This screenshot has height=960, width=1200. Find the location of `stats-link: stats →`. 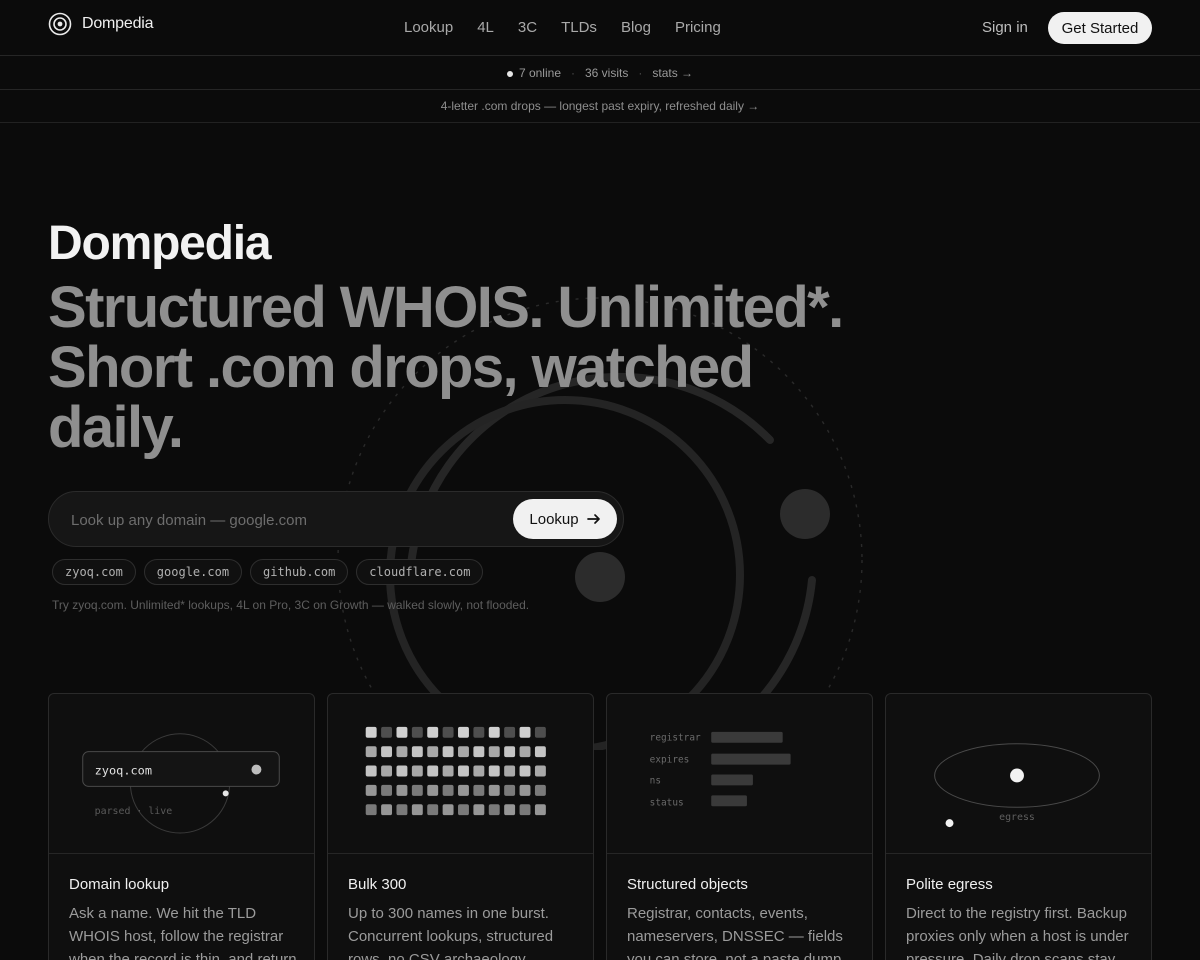

stats-link: stats → is located at coordinates (672, 73).